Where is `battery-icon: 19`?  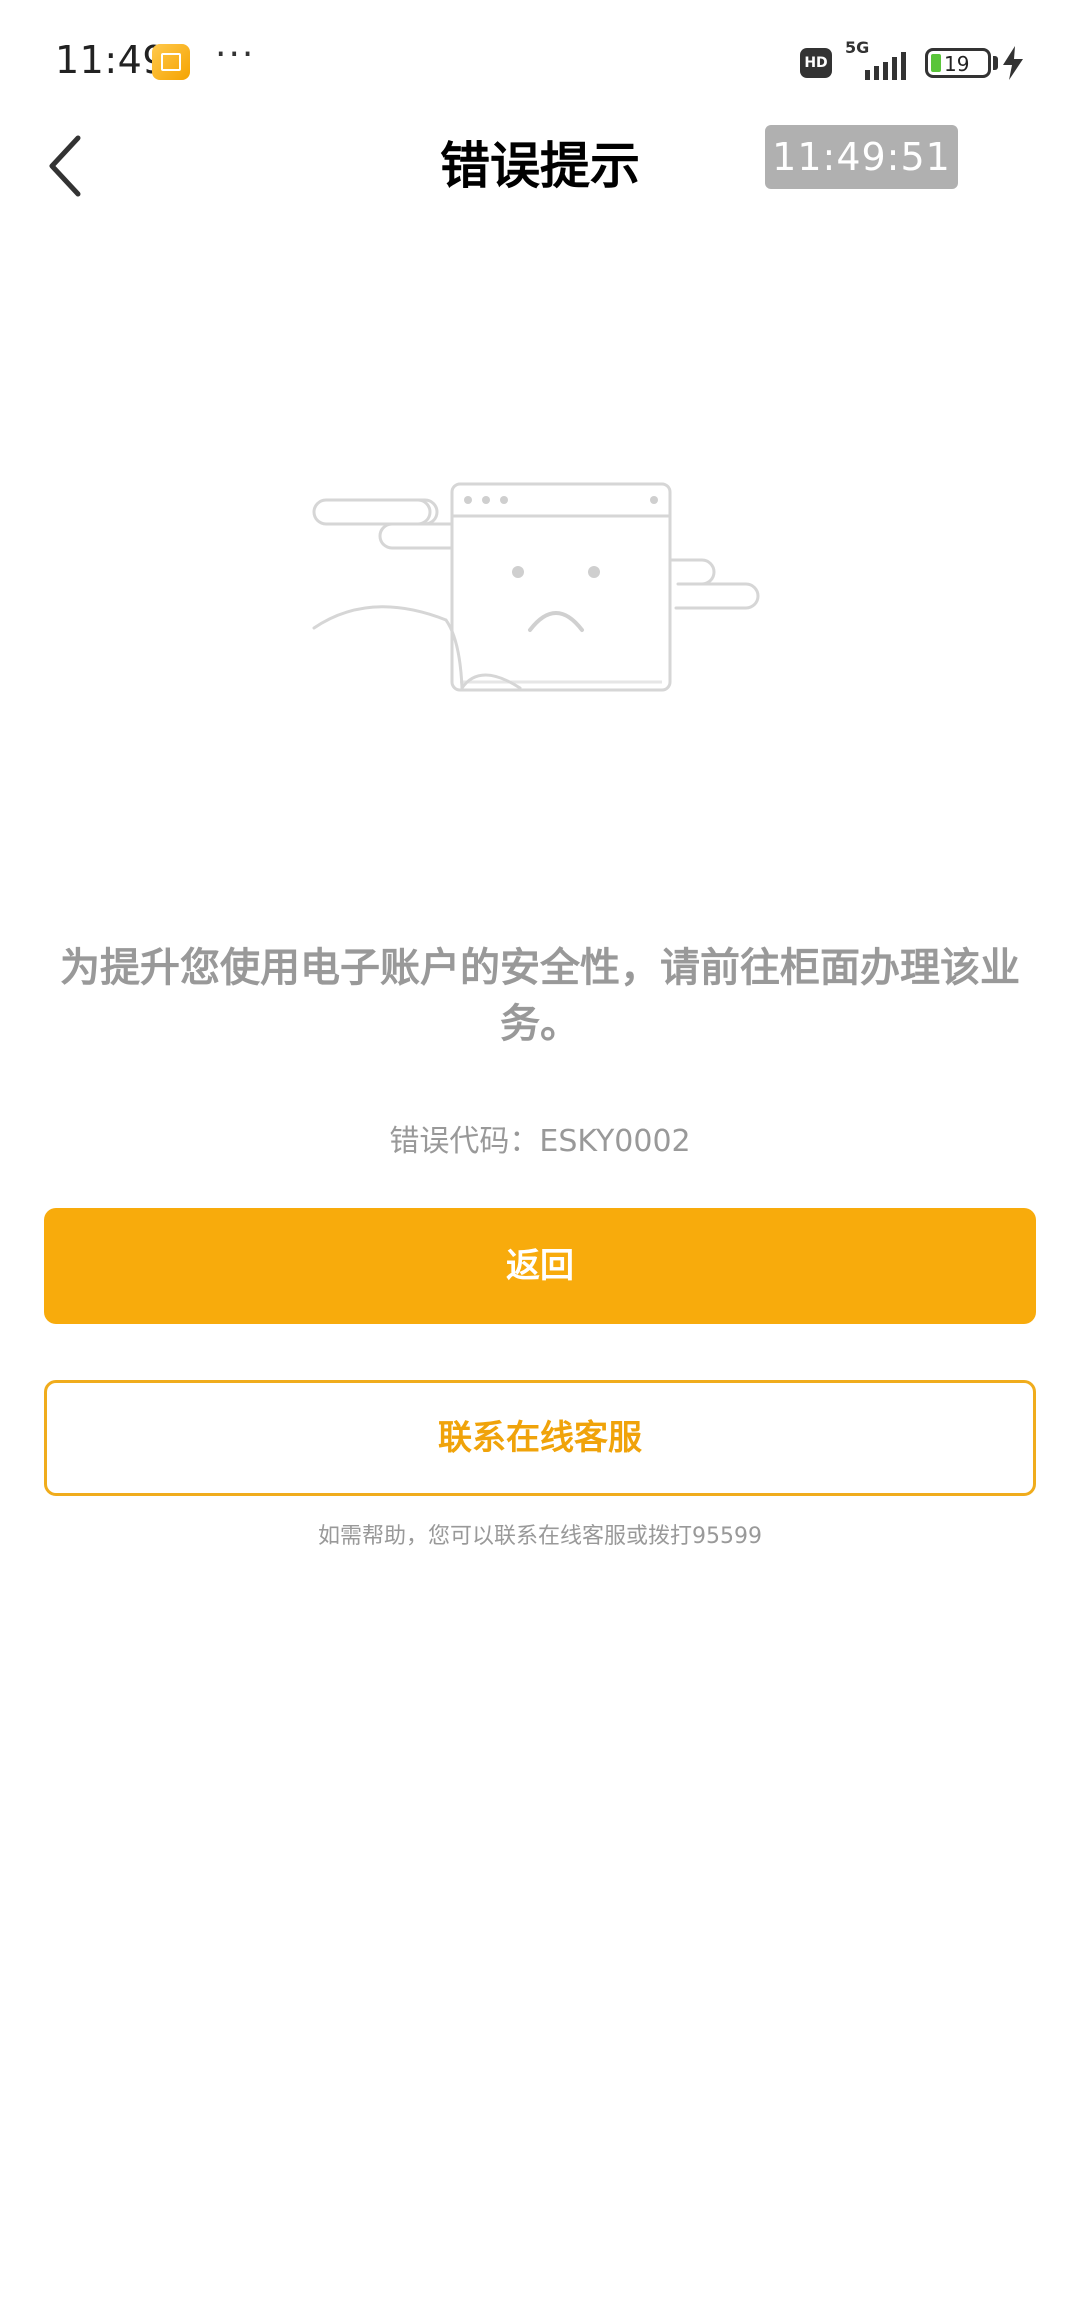 battery-icon: 19 is located at coordinates (958, 63).